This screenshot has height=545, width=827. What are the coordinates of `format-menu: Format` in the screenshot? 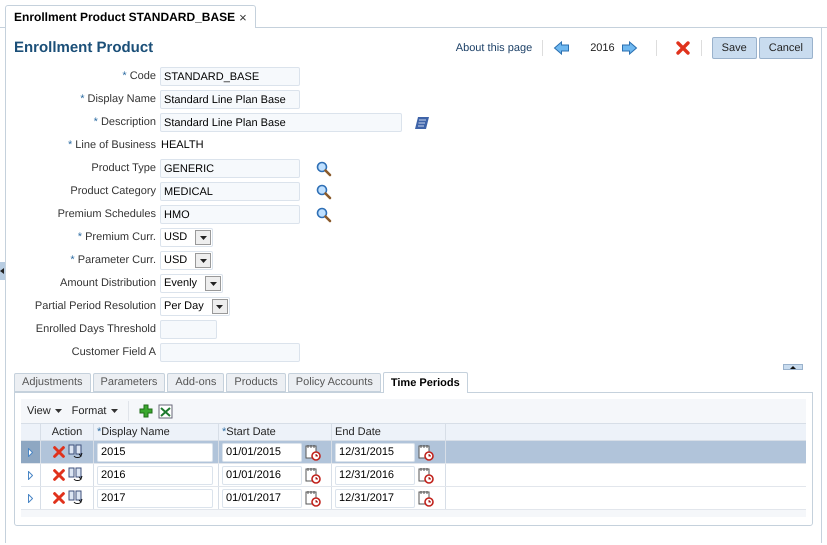 It's located at (95, 411).